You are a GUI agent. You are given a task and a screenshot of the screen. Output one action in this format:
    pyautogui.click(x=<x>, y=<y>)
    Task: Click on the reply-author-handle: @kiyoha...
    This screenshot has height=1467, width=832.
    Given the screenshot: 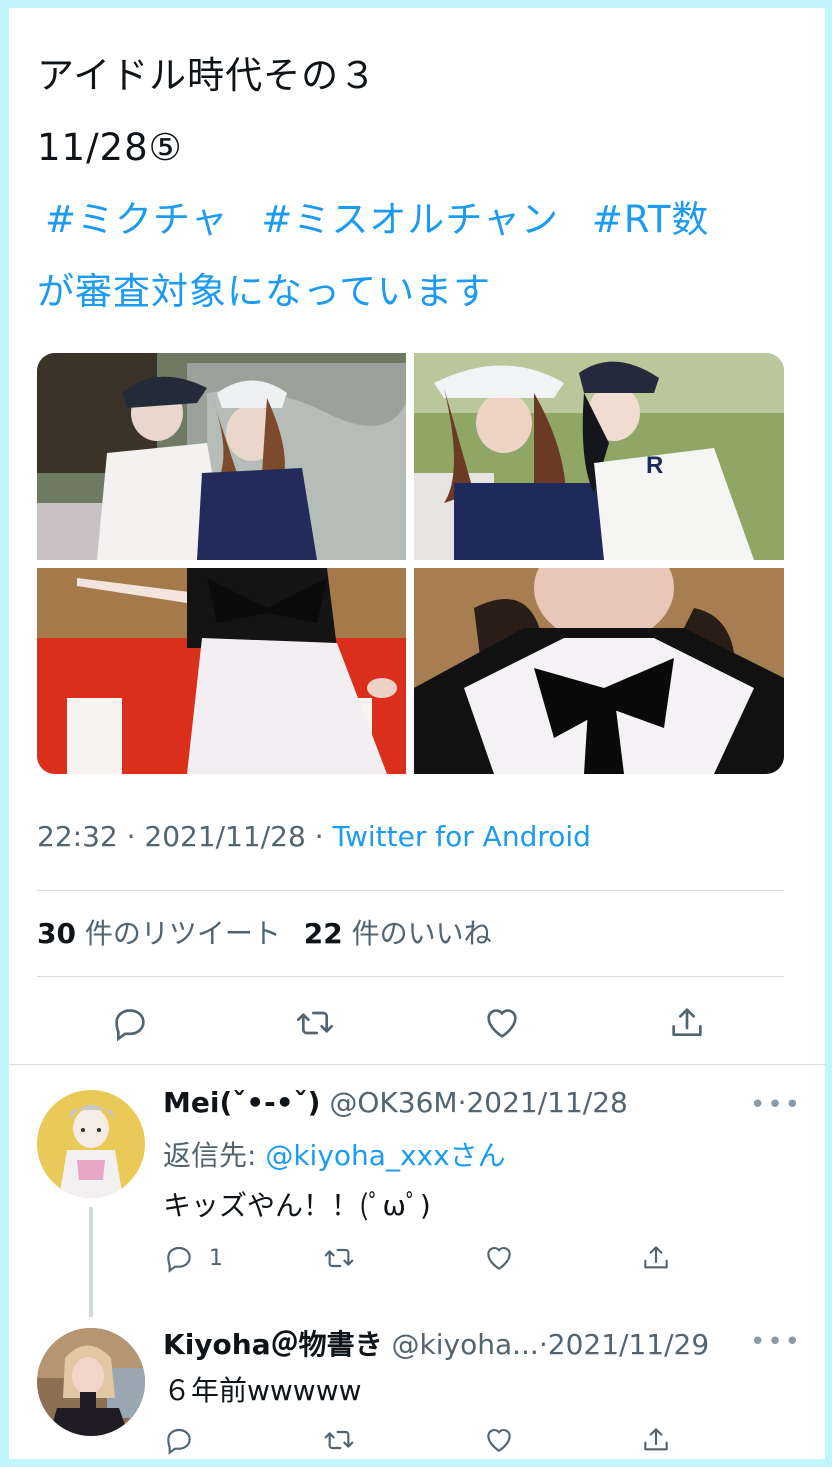 What is the action you would take?
    pyautogui.click(x=465, y=1344)
    